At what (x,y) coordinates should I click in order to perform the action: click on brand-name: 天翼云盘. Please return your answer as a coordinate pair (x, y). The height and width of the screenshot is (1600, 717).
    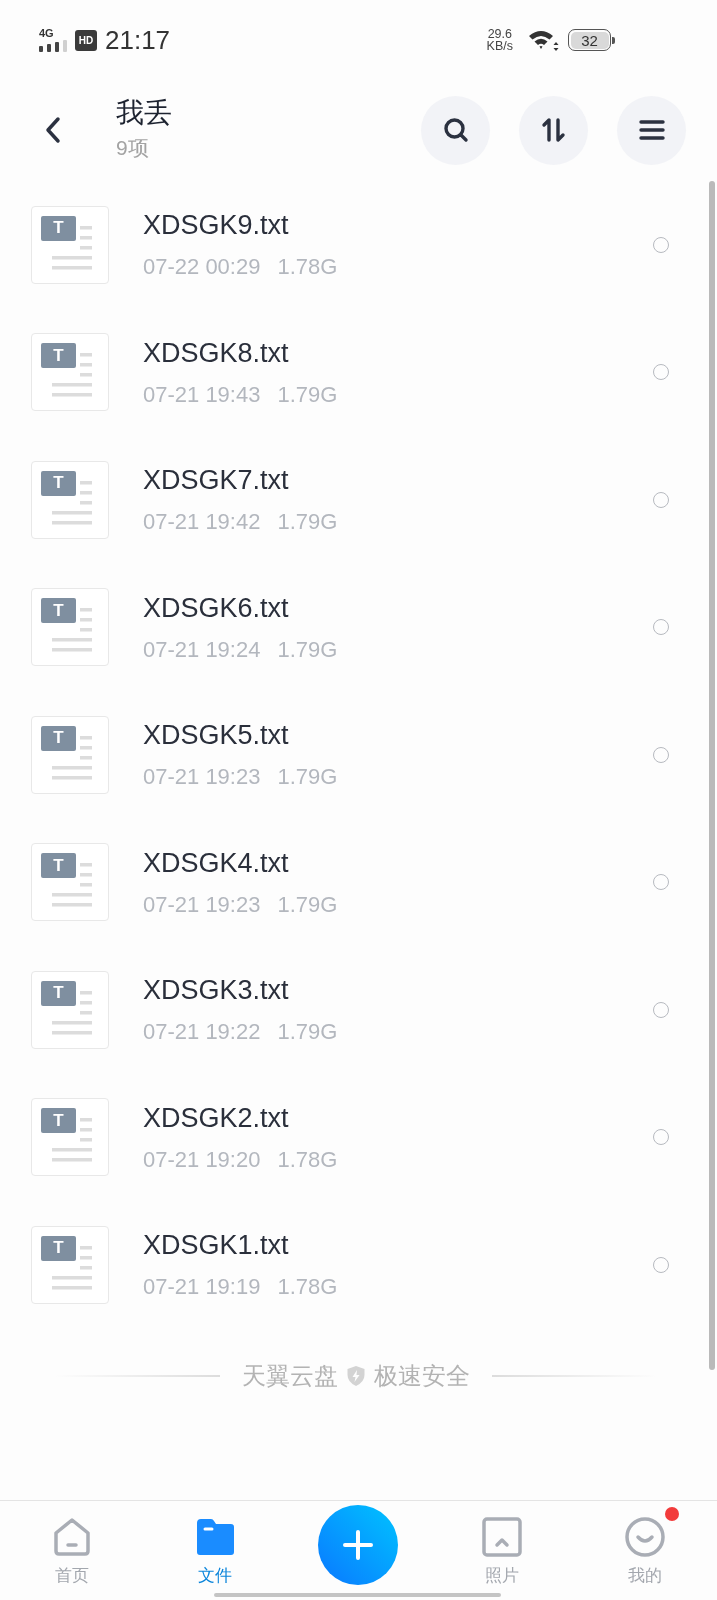
    Looking at the image, I should click on (290, 1375).